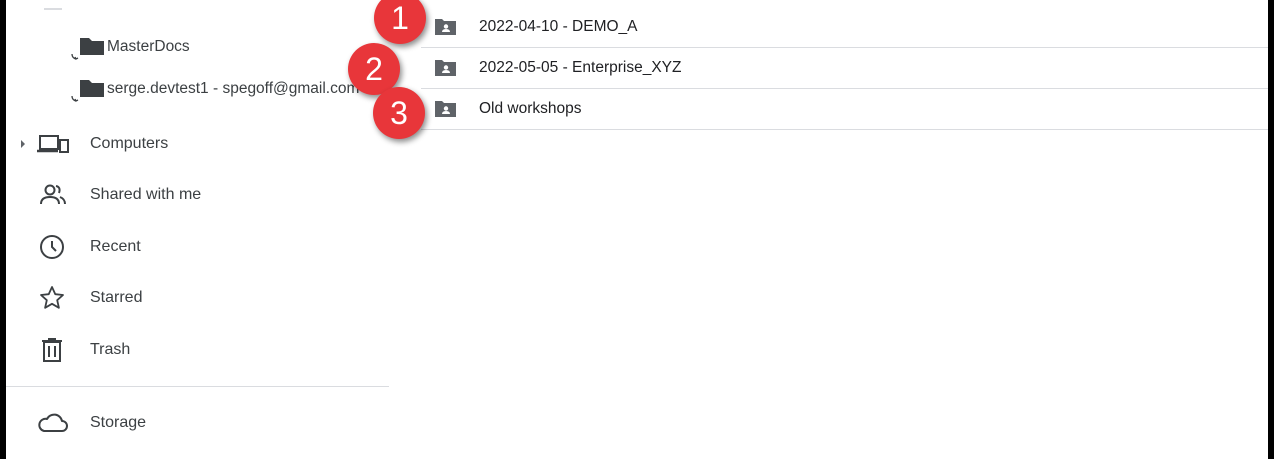 The height and width of the screenshot is (459, 1274). What do you see at coordinates (205, 144) in the screenshot?
I see `sidebar-item-computers: Computers` at bounding box center [205, 144].